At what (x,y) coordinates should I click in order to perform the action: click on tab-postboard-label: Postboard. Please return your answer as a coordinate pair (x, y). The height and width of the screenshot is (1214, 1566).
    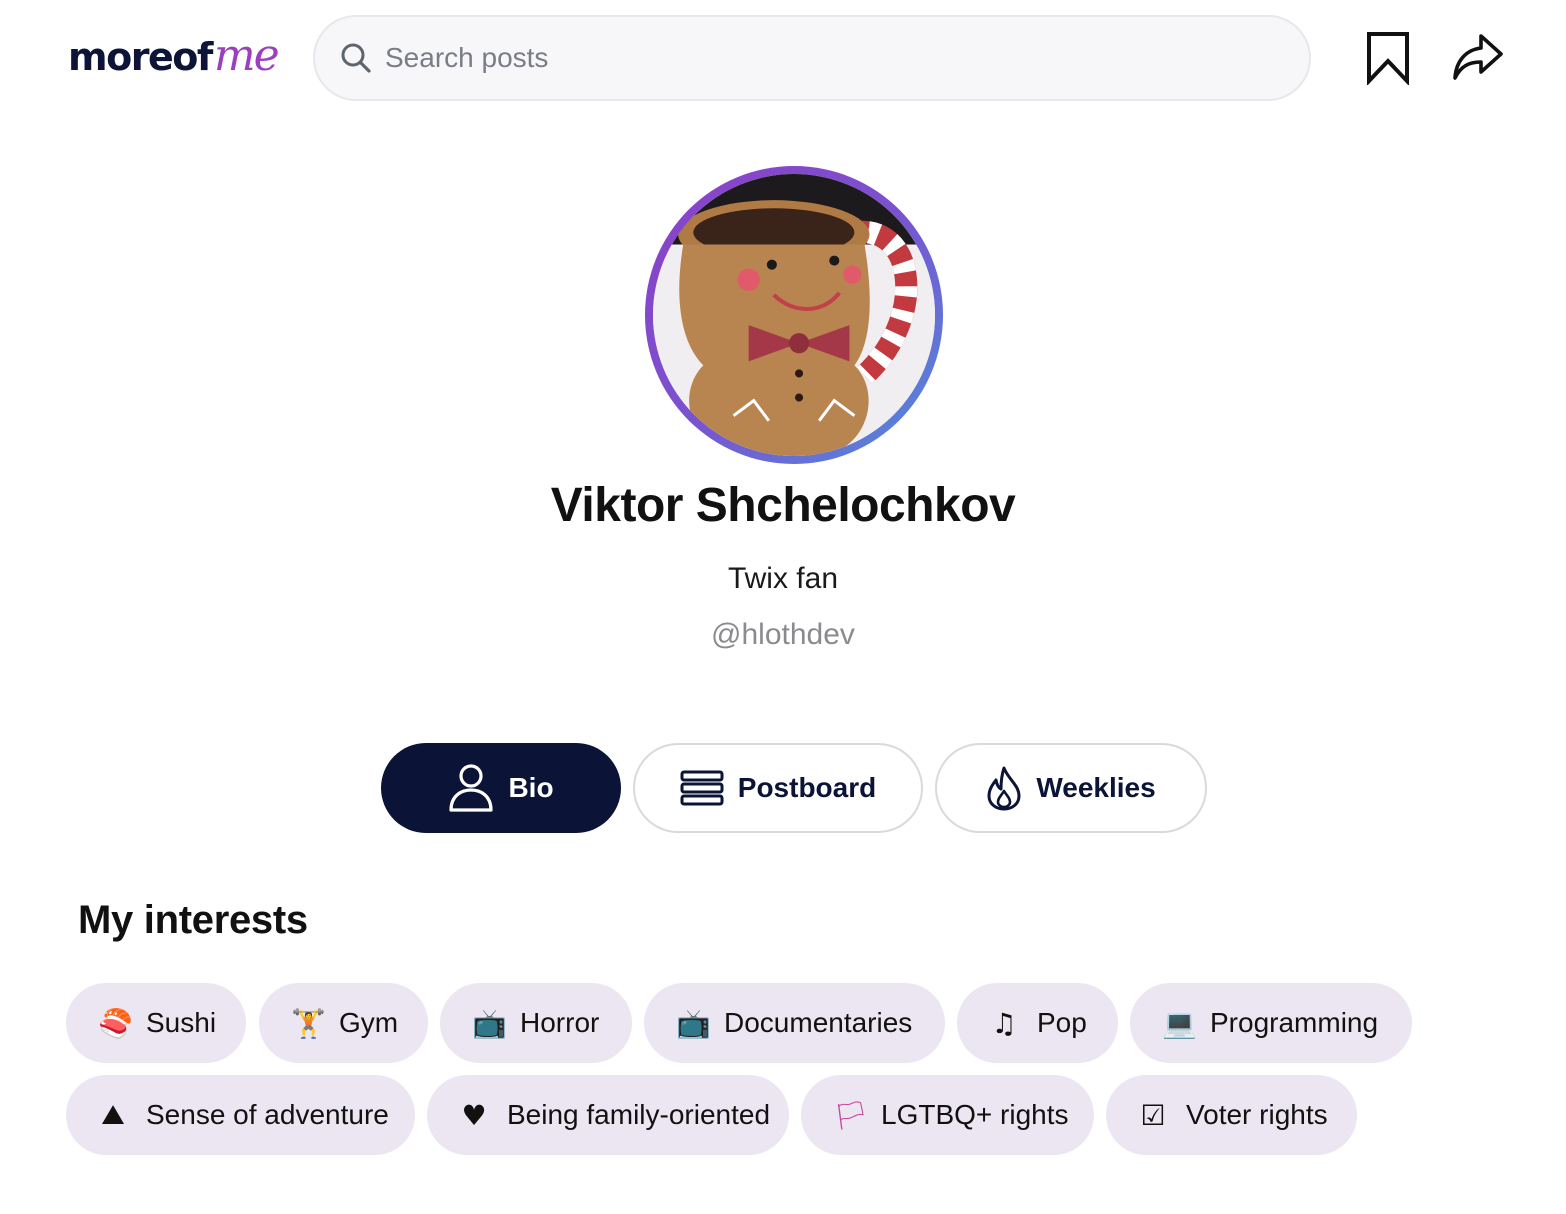
    Looking at the image, I should click on (807, 787).